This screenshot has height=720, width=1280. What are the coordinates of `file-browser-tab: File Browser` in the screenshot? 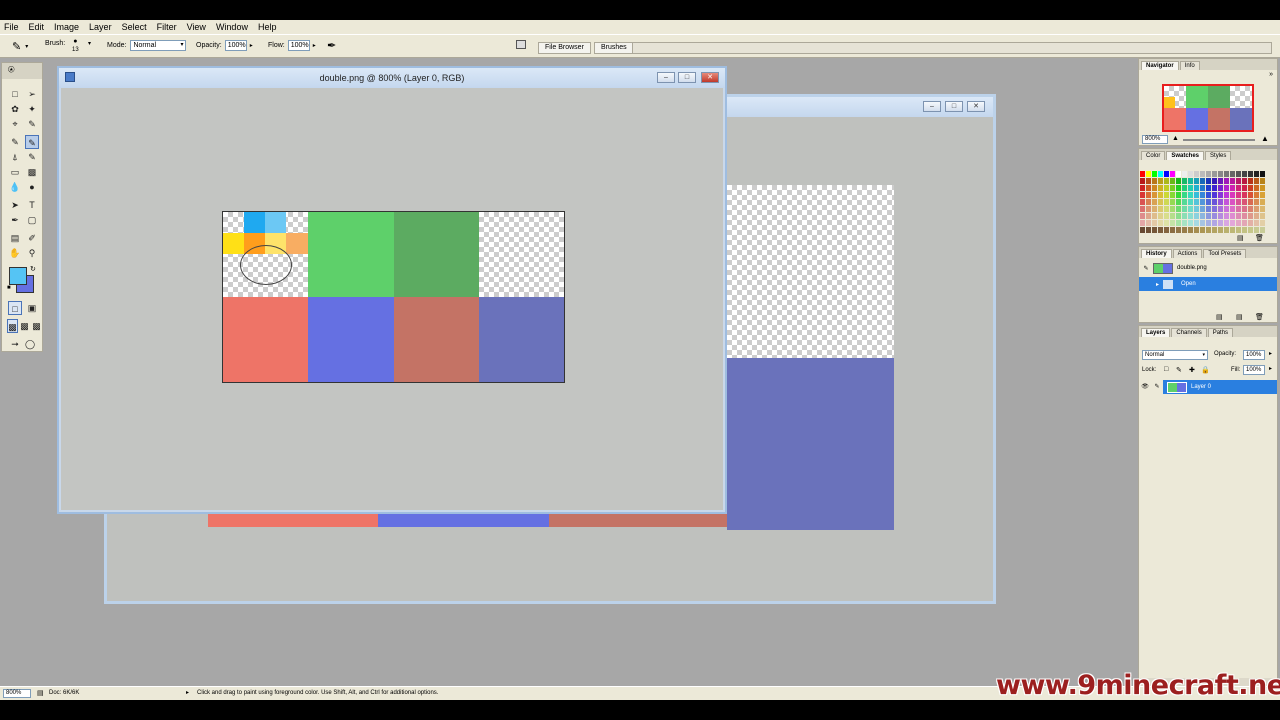 It's located at (564, 48).